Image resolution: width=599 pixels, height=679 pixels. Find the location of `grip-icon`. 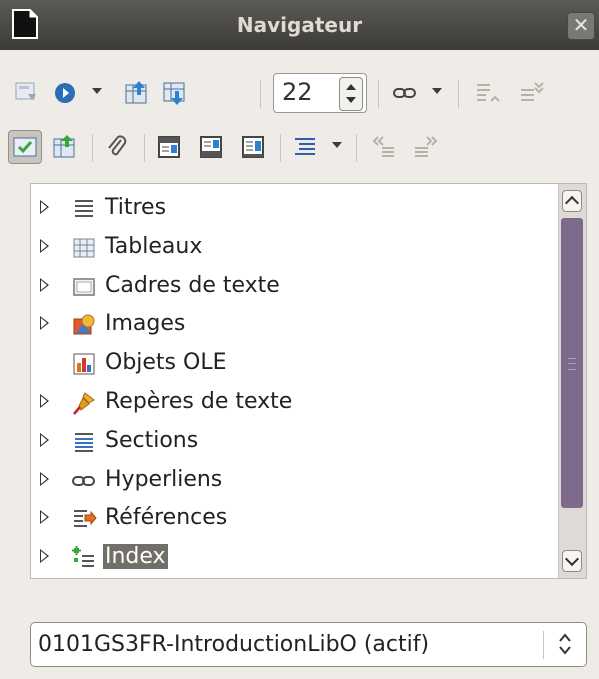

grip-icon is located at coordinates (572, 364).